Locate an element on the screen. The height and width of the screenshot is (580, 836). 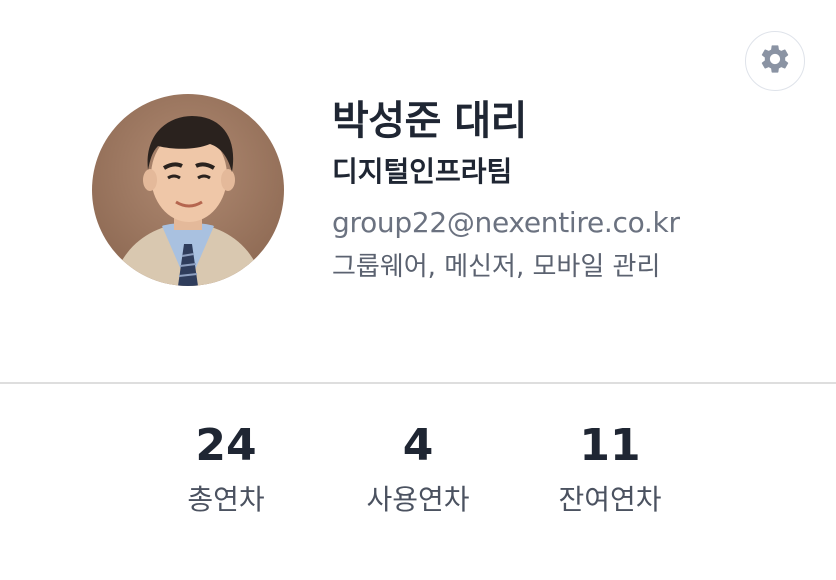
stat-label: 사용연차 is located at coordinates (418, 499).